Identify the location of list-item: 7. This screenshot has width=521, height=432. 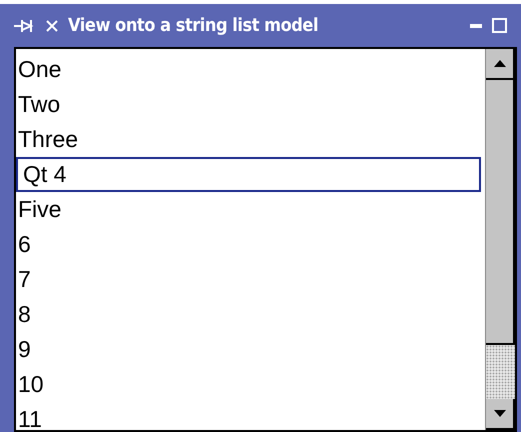
(250, 279).